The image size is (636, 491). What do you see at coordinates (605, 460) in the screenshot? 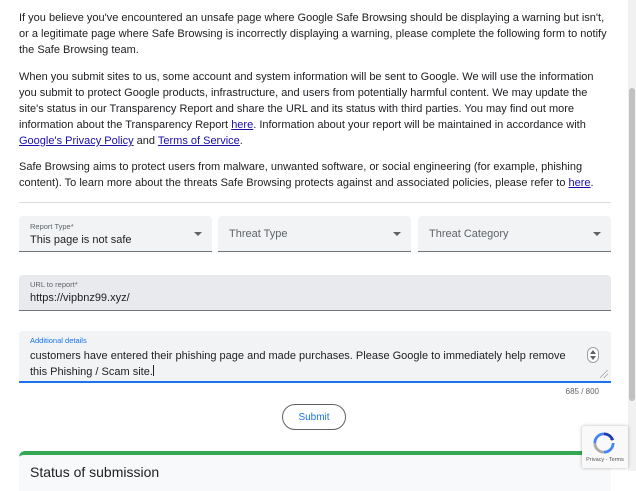
I see `recaptcha-legal-text: Privacy - Terms` at bounding box center [605, 460].